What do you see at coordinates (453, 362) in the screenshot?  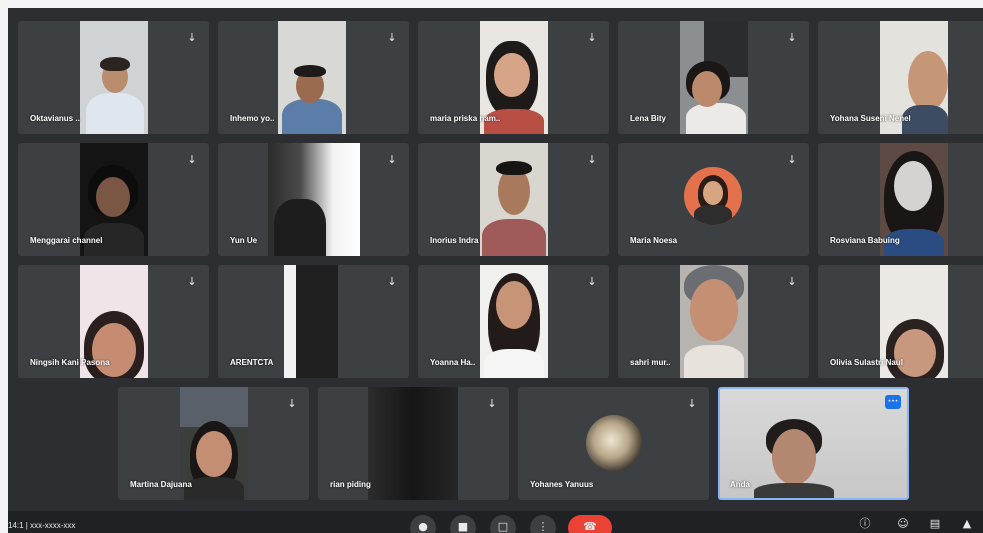 I see `participant-name: Yoanna Ha..` at bounding box center [453, 362].